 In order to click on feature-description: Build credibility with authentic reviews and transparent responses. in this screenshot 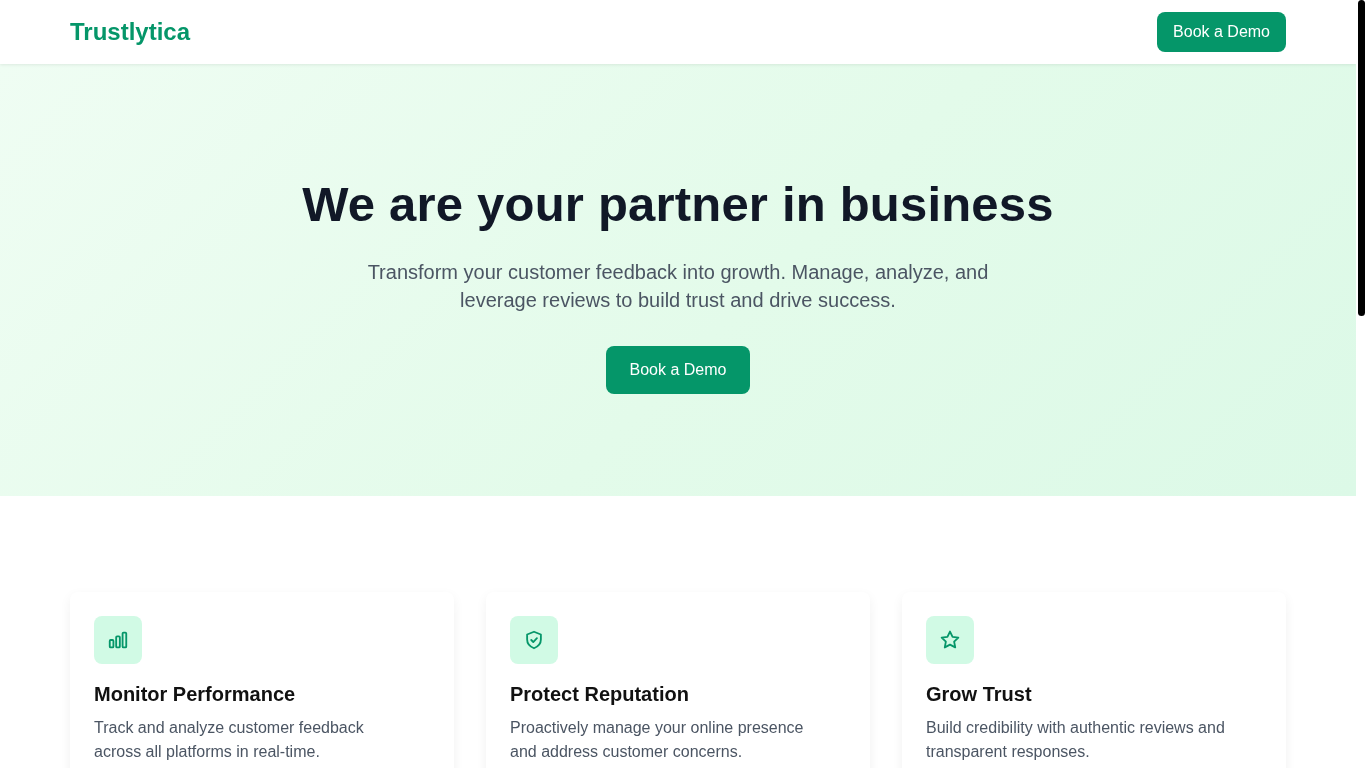, I will do `click(1076, 740)`.